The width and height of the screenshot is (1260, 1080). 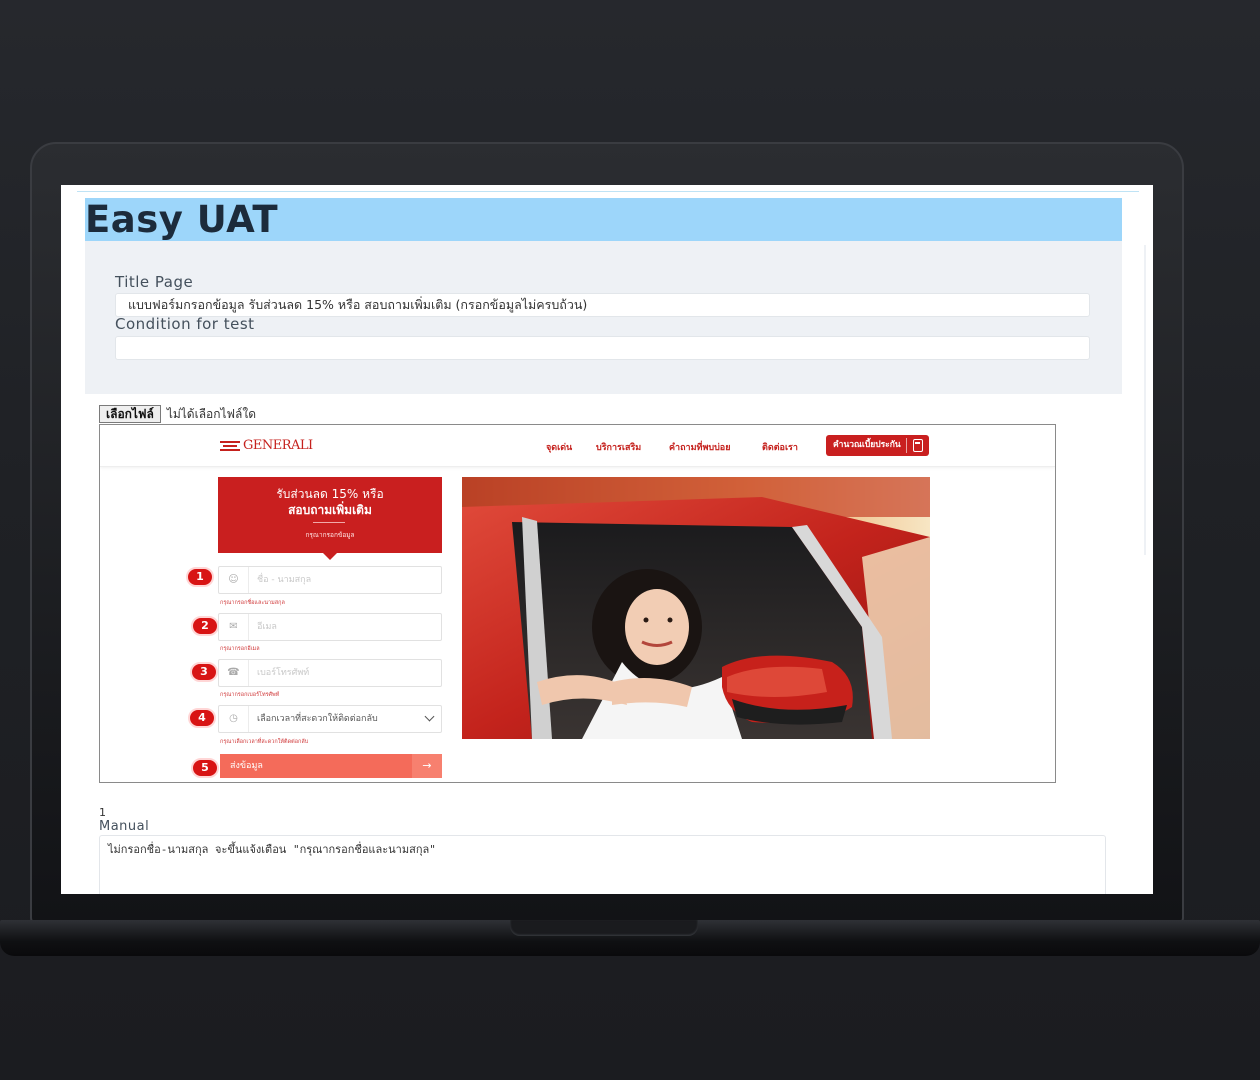 What do you see at coordinates (604, 928) in the screenshot?
I see `laptop-notch` at bounding box center [604, 928].